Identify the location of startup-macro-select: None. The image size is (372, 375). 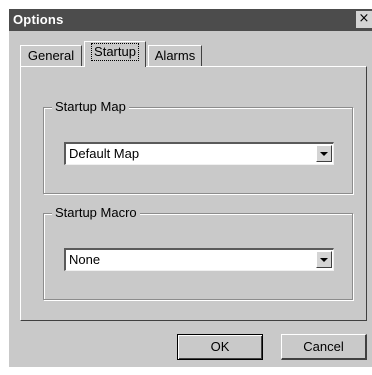
(199, 259).